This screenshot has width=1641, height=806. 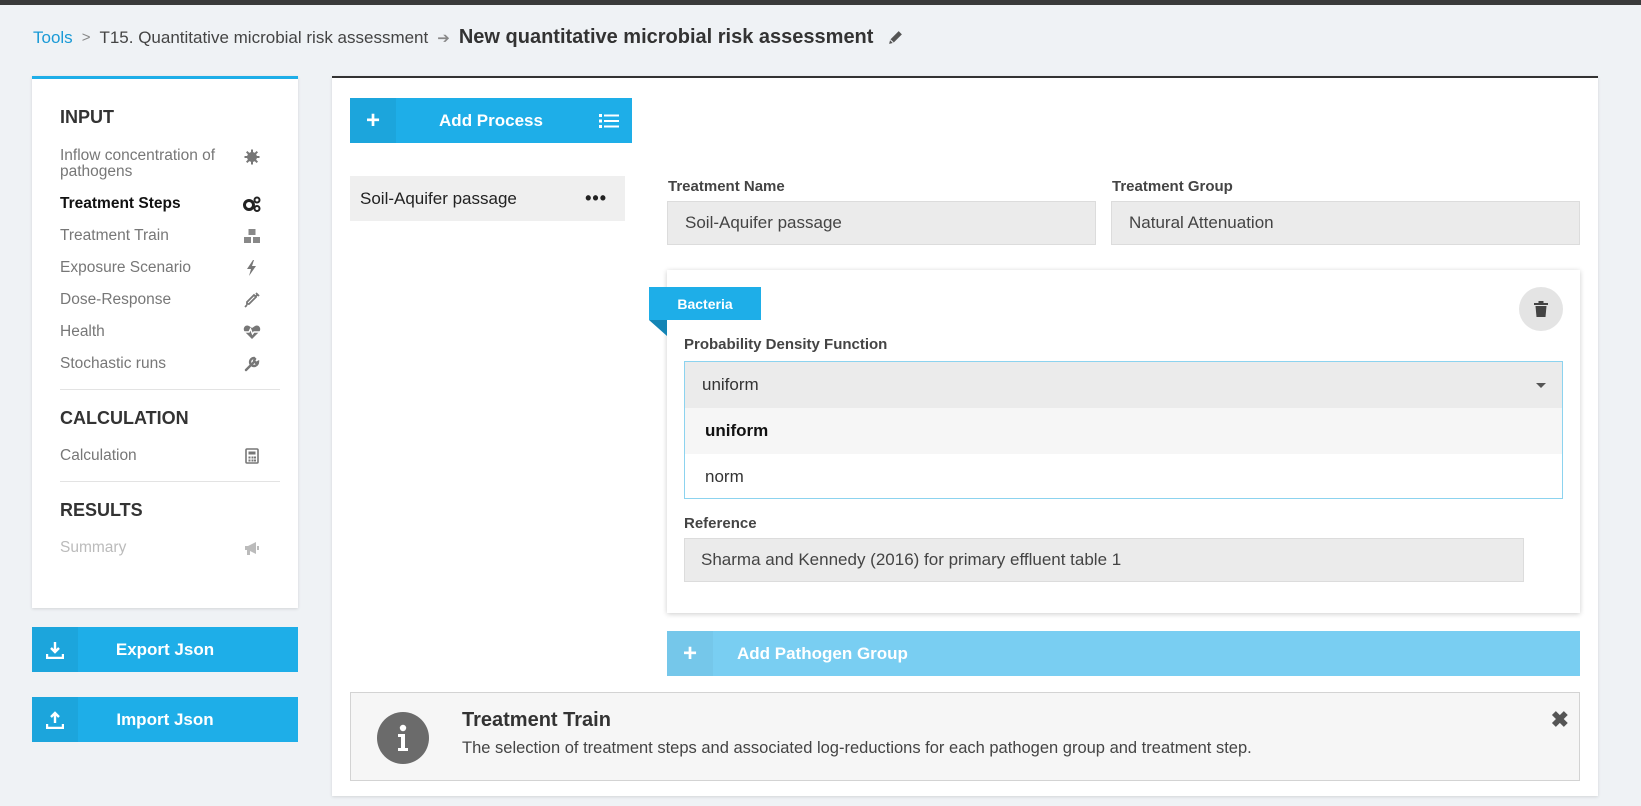 I want to click on top-bar, so click(x=820, y=2).